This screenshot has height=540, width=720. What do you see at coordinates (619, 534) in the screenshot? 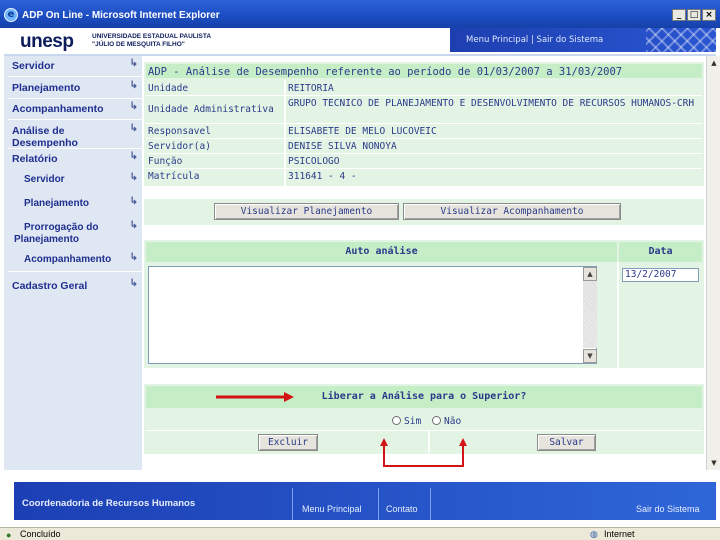
I see `zone-text: Internet` at bounding box center [619, 534].